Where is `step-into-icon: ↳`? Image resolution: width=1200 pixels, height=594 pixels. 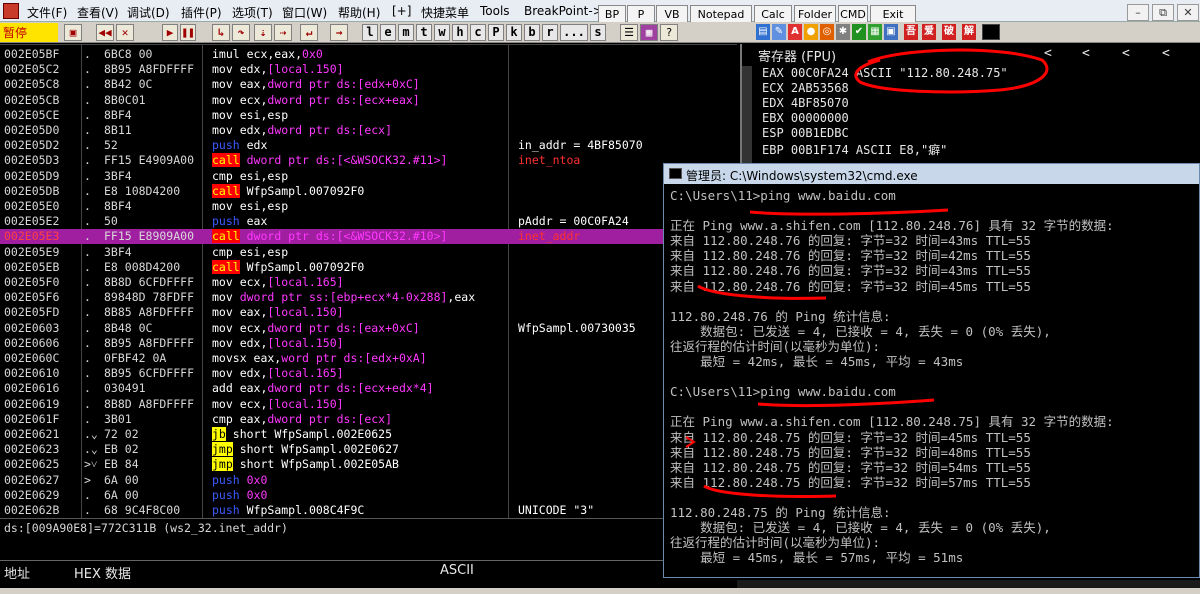
step-into-icon: ↳ is located at coordinates (221, 32).